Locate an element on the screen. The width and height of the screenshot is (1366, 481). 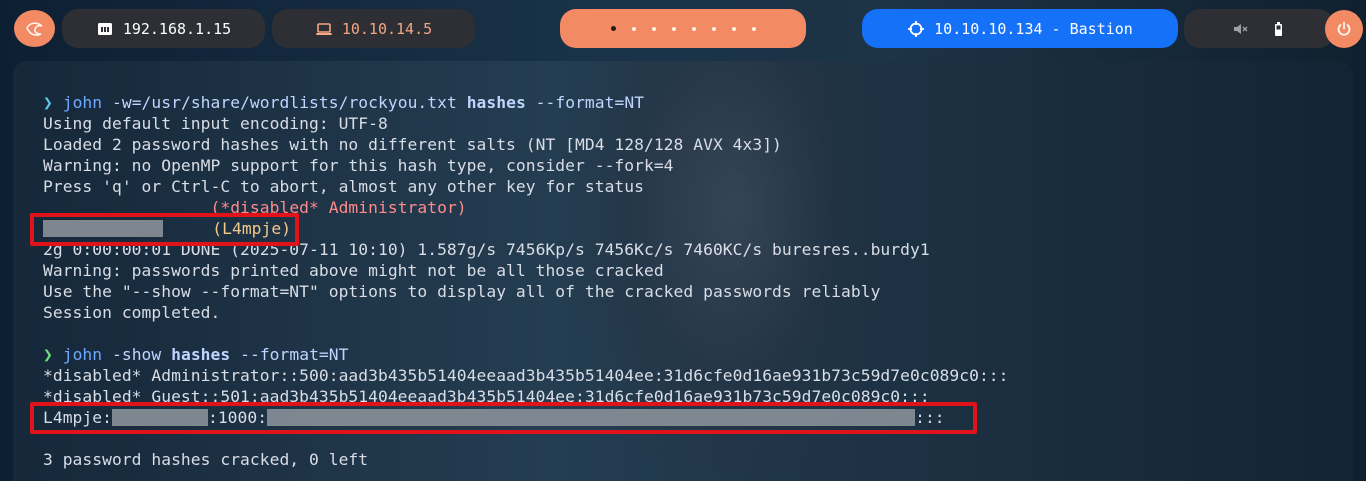
local-ip-widget: 192.168.1.15 is located at coordinates (163, 28).